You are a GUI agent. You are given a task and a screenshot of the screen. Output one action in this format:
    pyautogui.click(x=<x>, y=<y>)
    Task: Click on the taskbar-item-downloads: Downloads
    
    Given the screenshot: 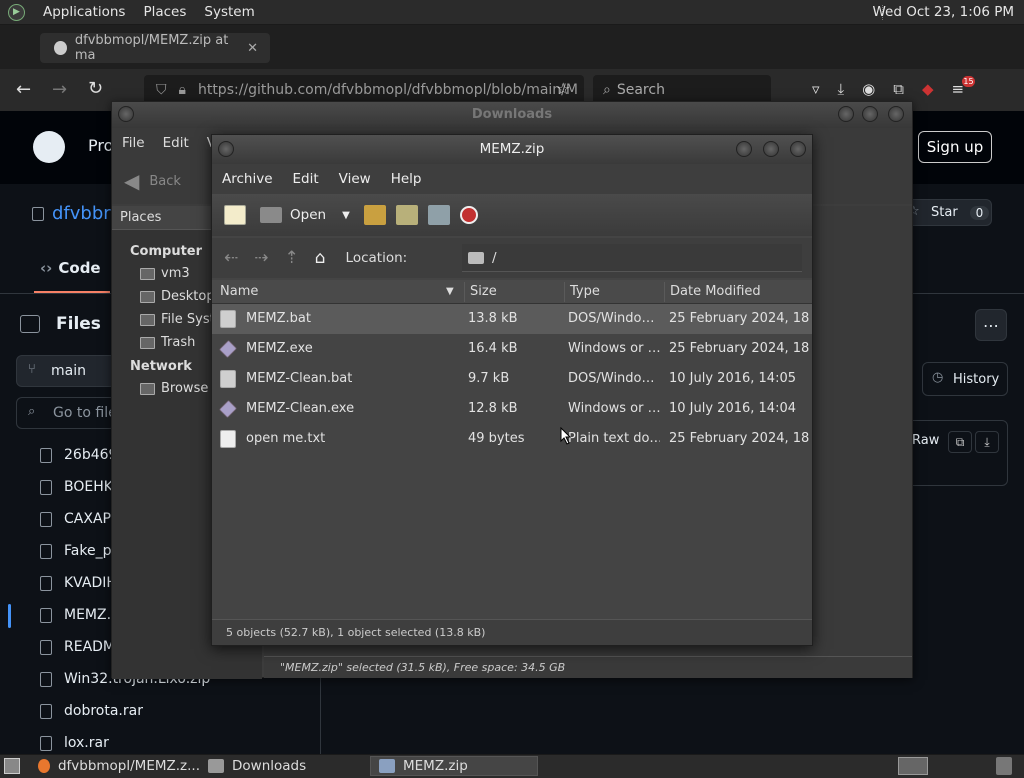 What is the action you would take?
    pyautogui.click(x=283, y=766)
    